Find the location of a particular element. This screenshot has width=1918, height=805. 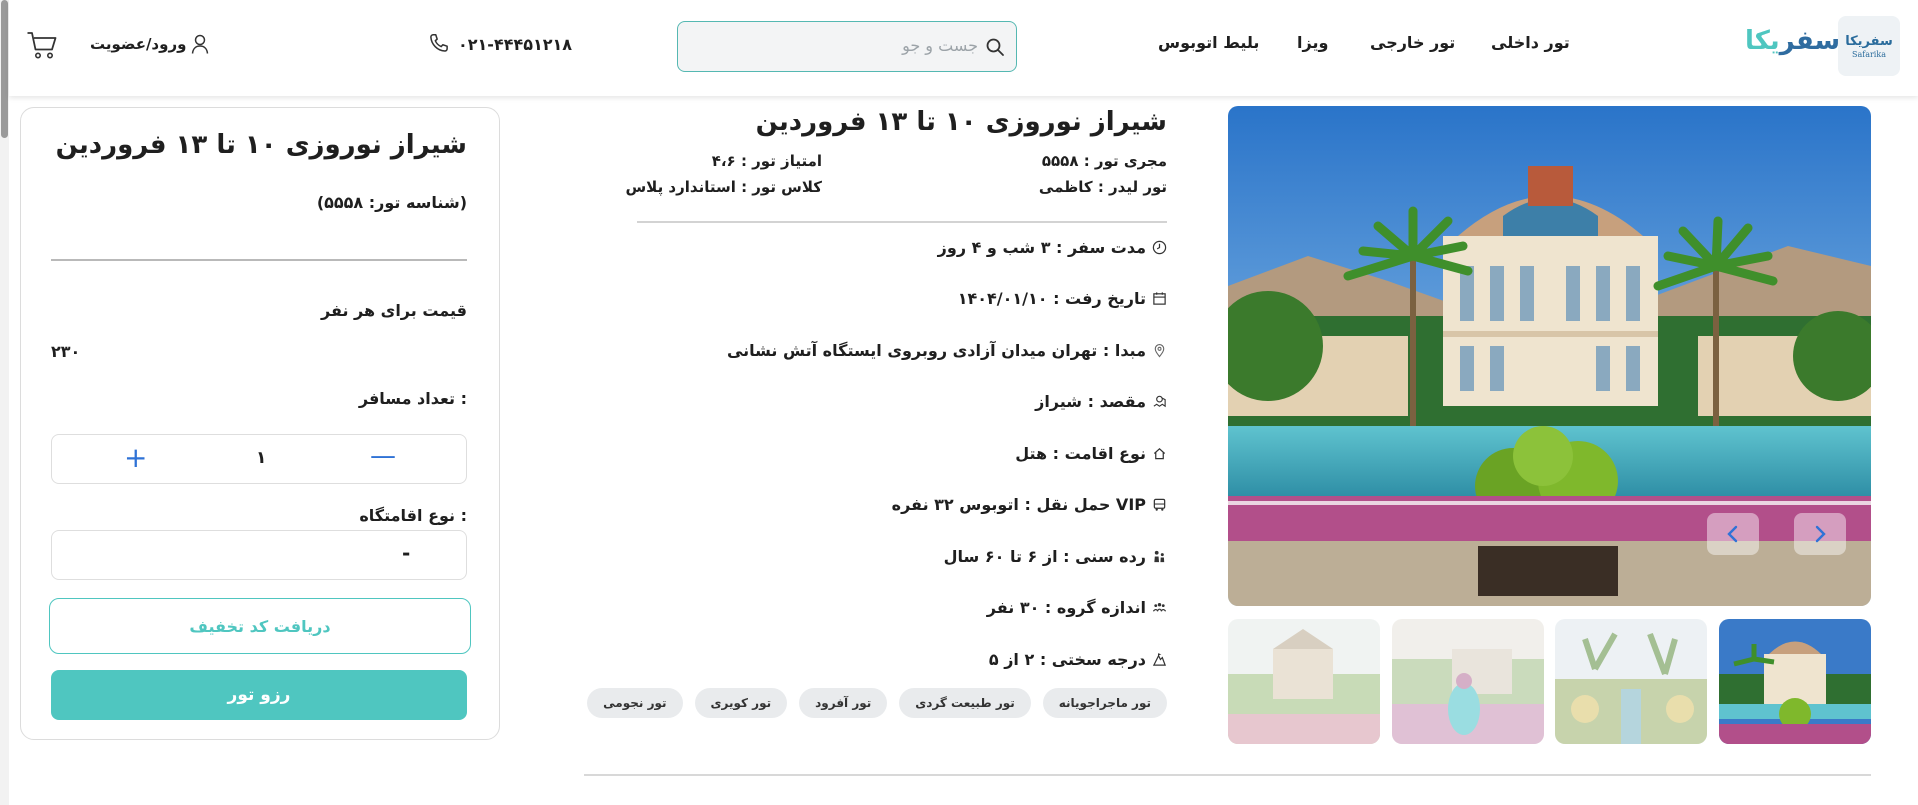

gallery-prev-button is located at coordinates (1733, 534).